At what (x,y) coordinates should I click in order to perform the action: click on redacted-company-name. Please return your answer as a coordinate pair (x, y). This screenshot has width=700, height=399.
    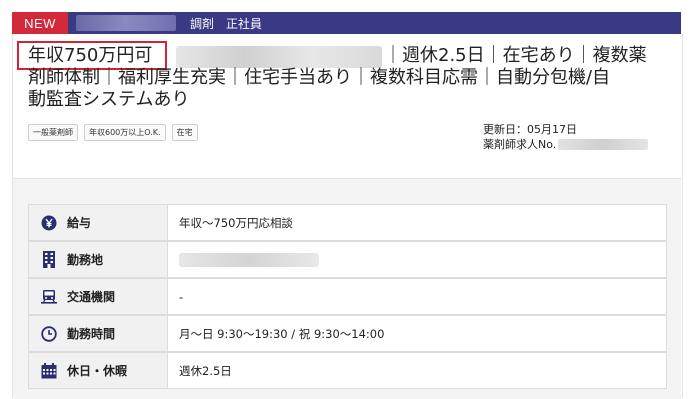
    Looking at the image, I should click on (126, 23).